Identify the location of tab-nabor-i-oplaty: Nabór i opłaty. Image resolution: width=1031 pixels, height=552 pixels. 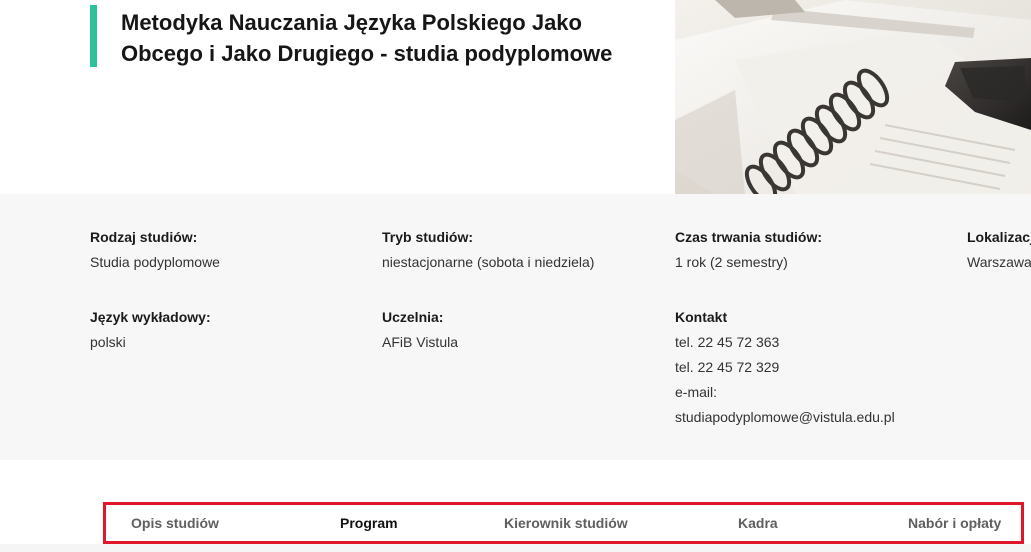
(954, 523).